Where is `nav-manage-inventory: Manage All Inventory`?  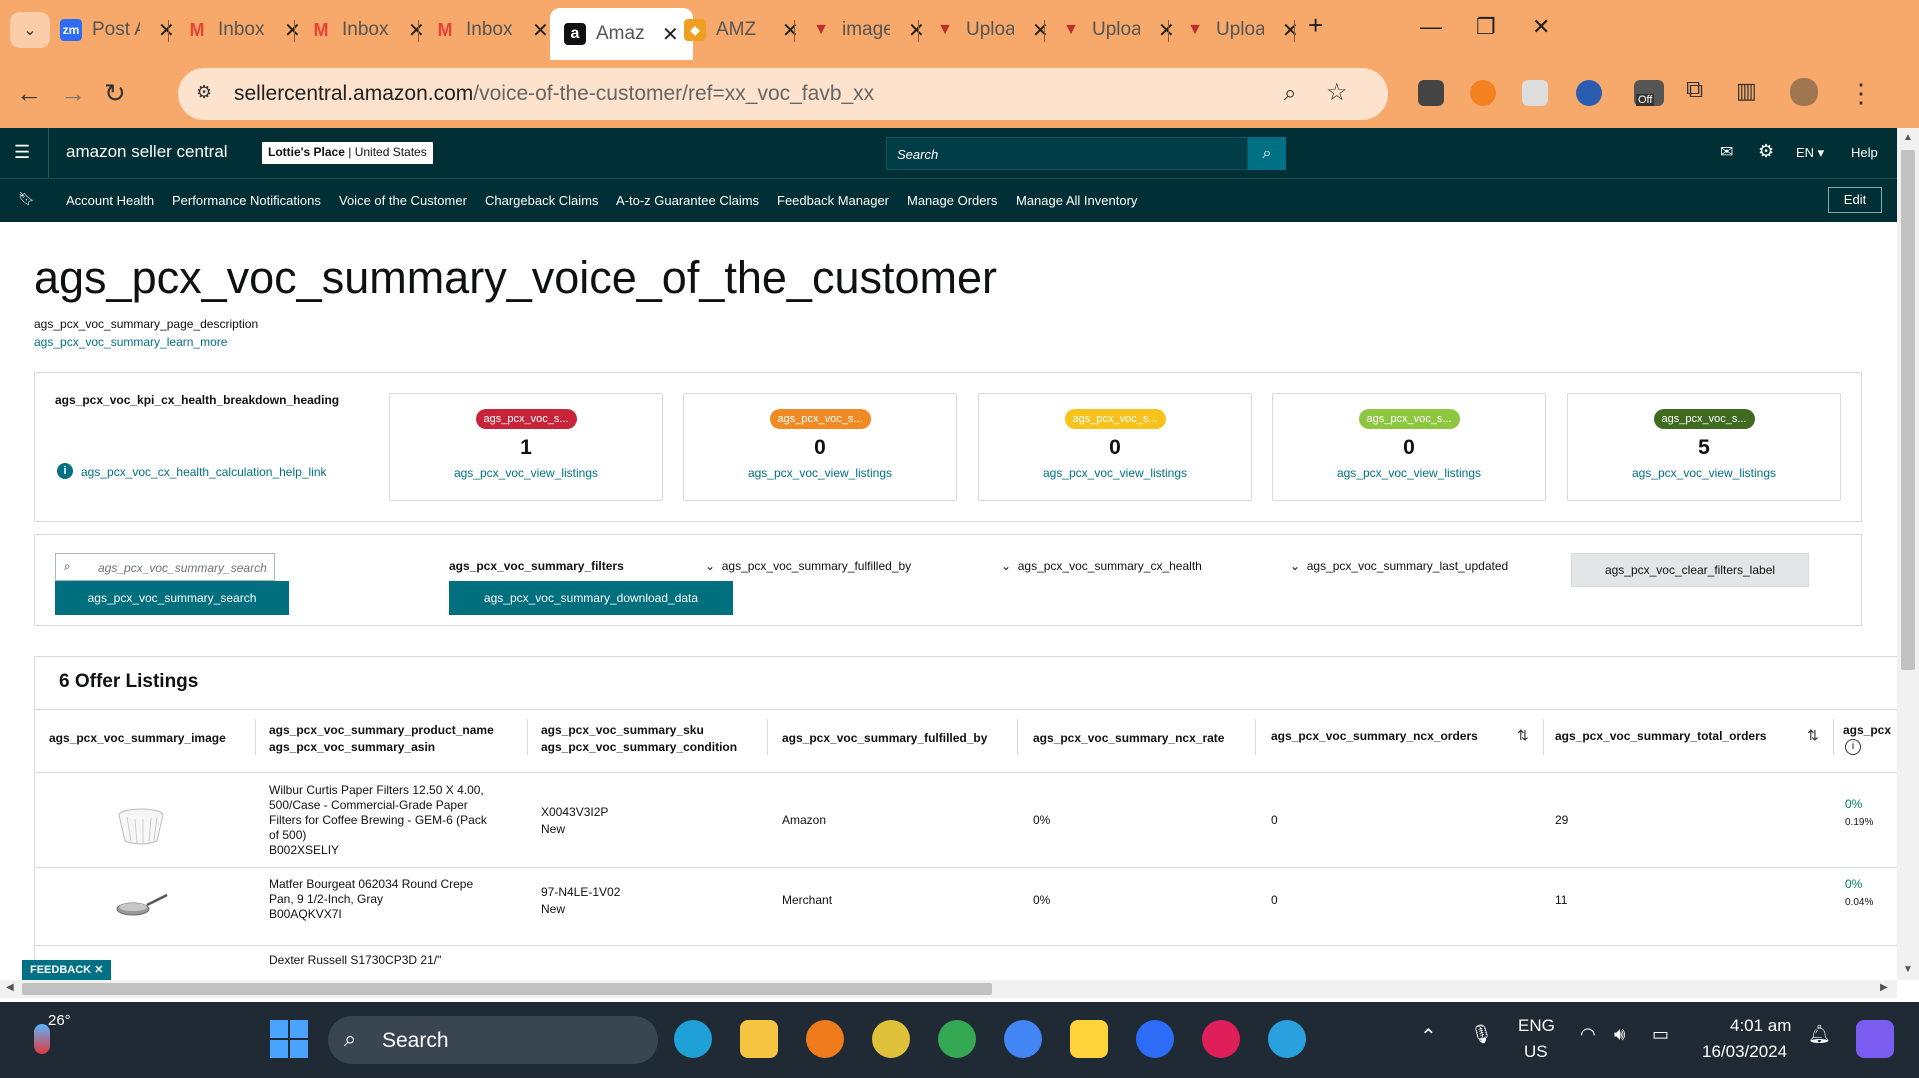 nav-manage-inventory: Manage All Inventory is located at coordinates (1076, 200).